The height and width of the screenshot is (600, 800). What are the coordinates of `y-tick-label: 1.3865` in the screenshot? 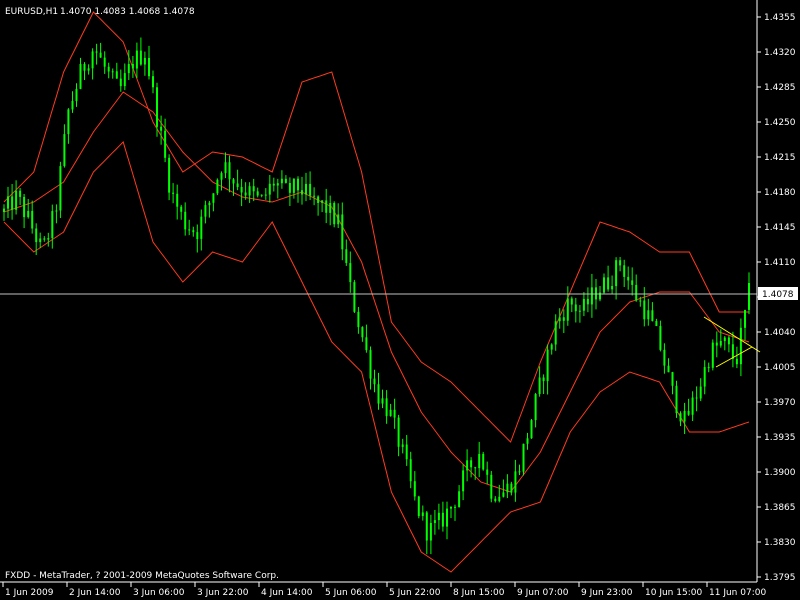 It's located at (780, 508).